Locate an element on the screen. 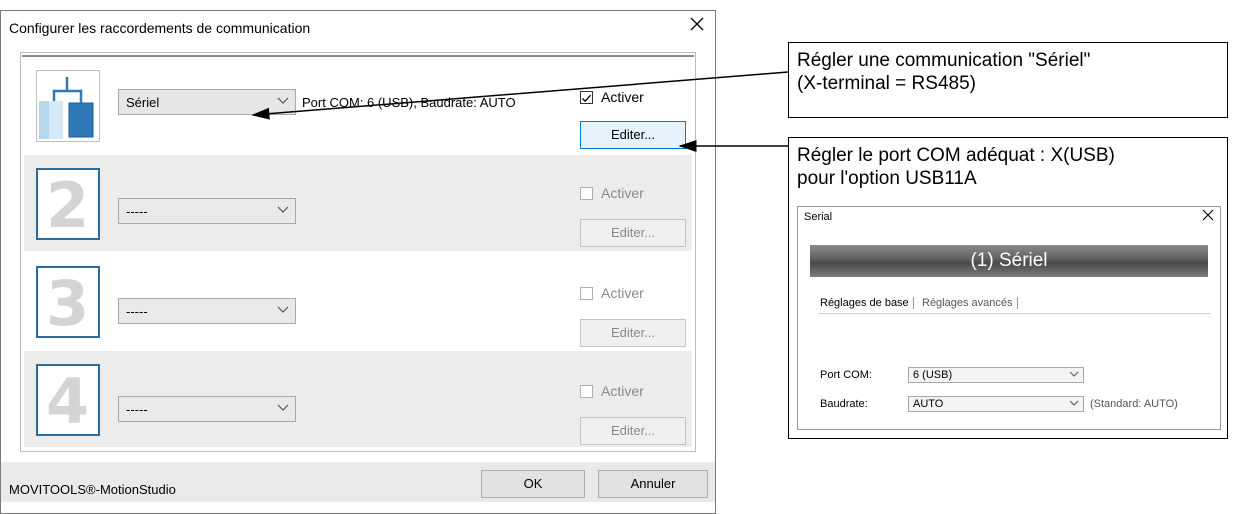  callout-arrows is located at coordinates (520, 111).